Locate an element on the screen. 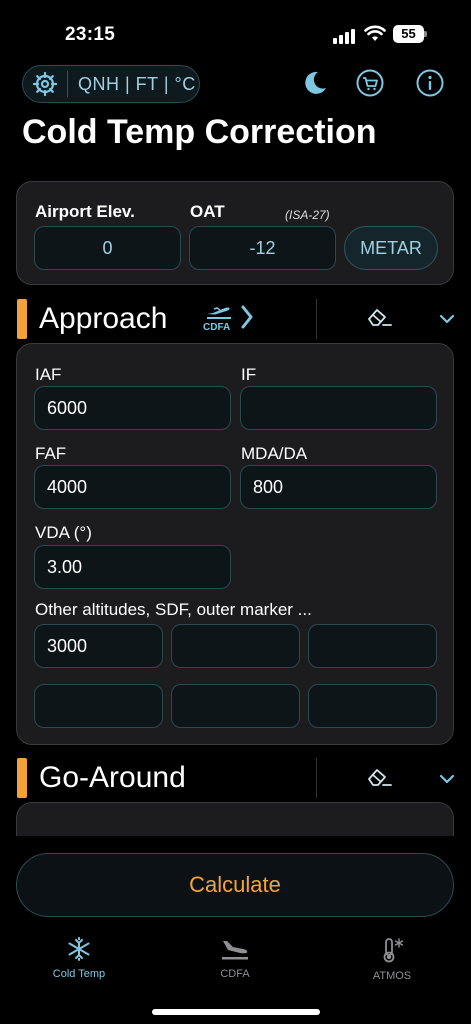 The height and width of the screenshot is (1024, 471). tab-label: CDFA is located at coordinates (235, 974).